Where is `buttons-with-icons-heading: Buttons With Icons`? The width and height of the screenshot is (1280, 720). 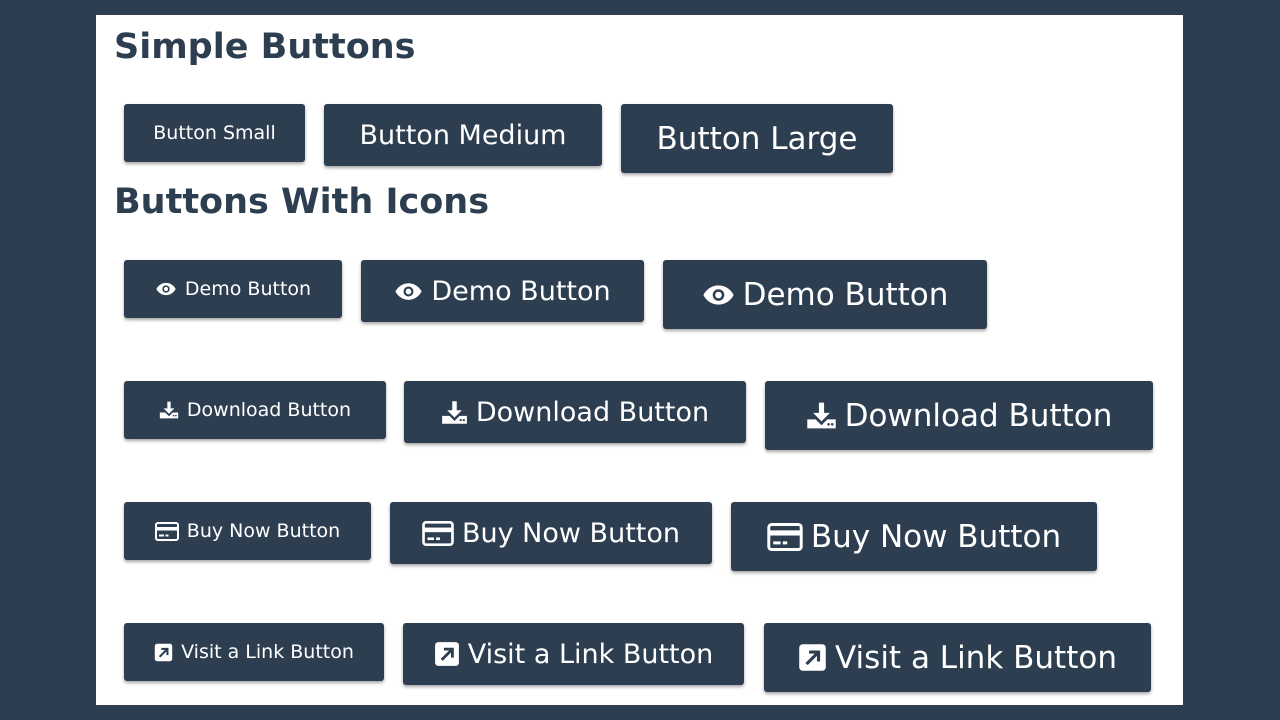 buttons-with-icons-heading: Buttons With Icons is located at coordinates (302, 202).